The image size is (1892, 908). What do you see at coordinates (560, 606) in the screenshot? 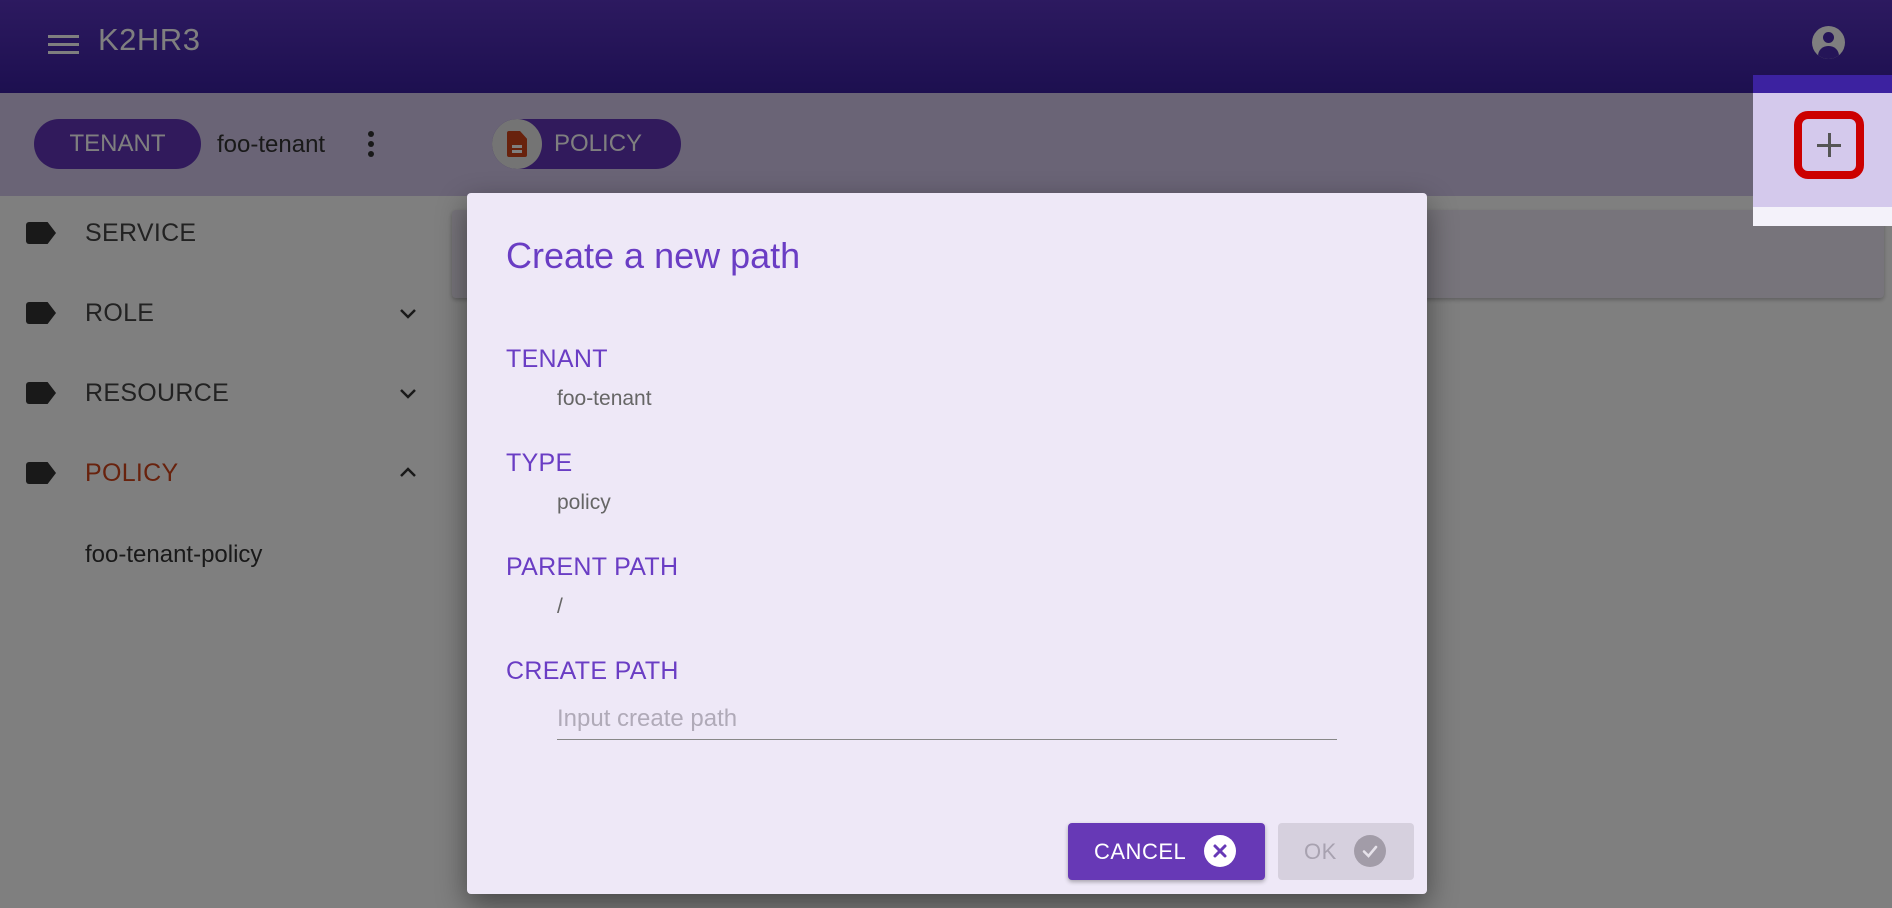
I see `parent-path-value: /` at bounding box center [560, 606].